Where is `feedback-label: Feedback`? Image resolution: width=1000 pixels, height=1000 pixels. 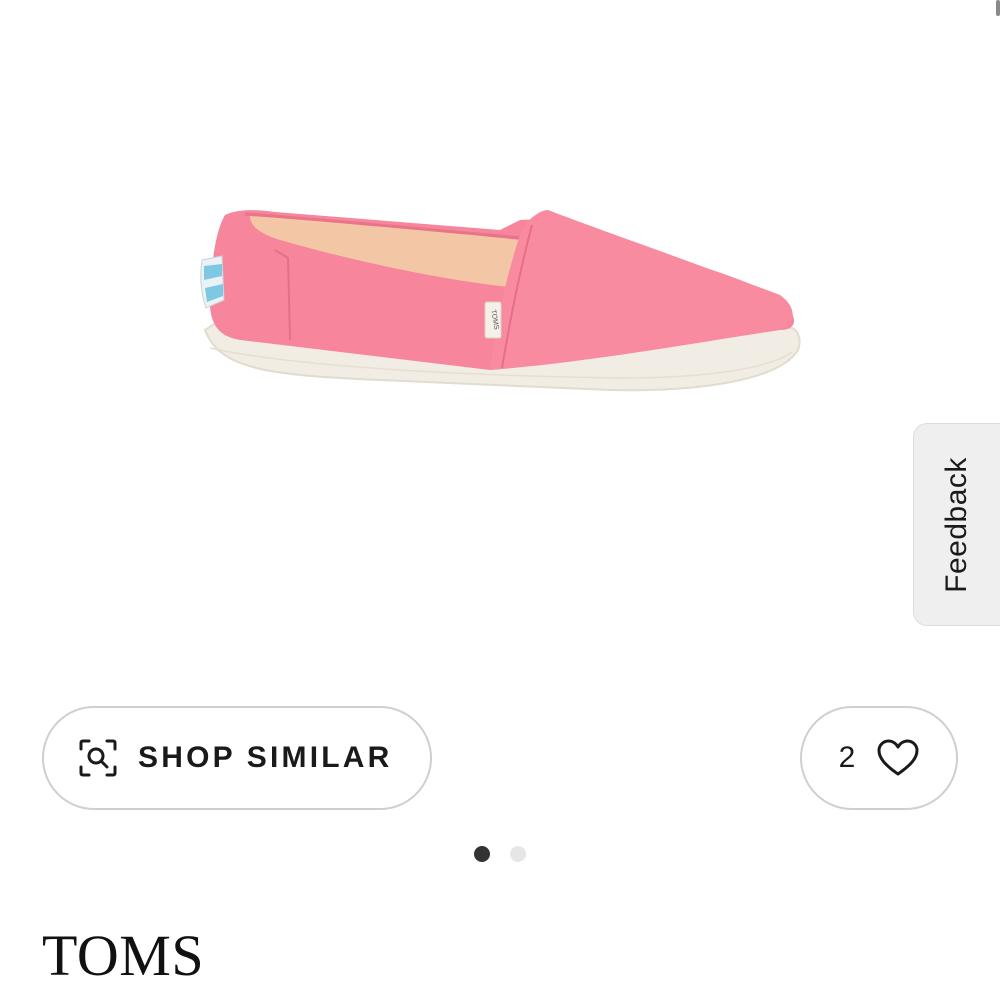 feedback-label: Feedback is located at coordinates (956, 524).